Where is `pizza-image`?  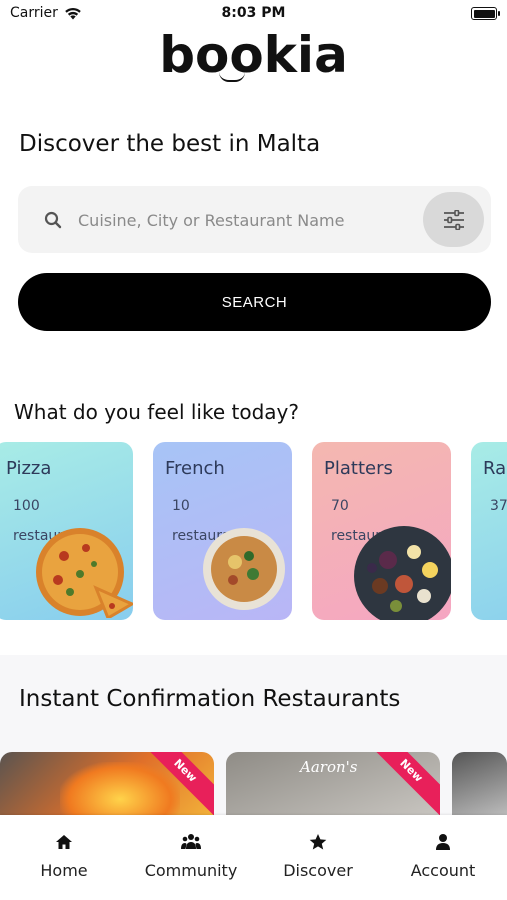 pizza-image is located at coordinates (84, 573).